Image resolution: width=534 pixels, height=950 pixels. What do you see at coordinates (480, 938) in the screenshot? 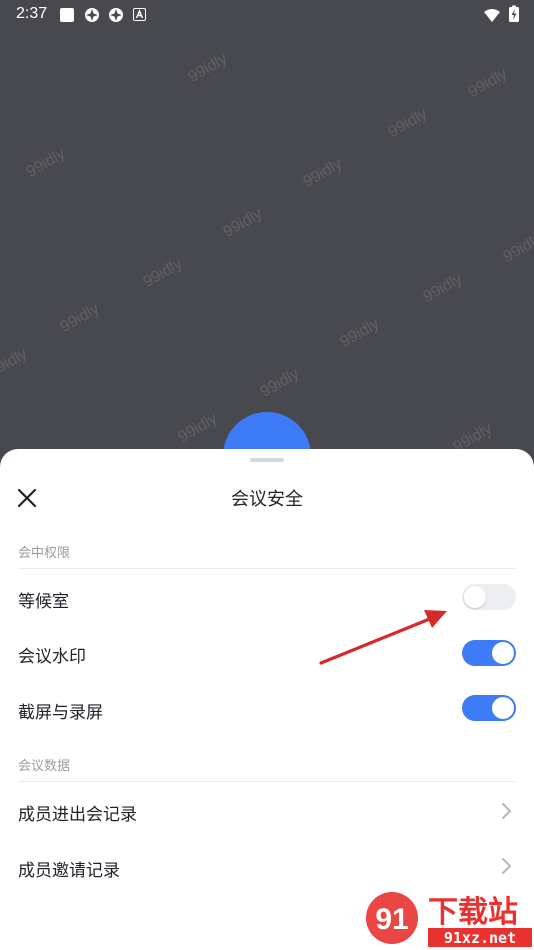
I see `brand-logo-url: 91xz.net` at bounding box center [480, 938].